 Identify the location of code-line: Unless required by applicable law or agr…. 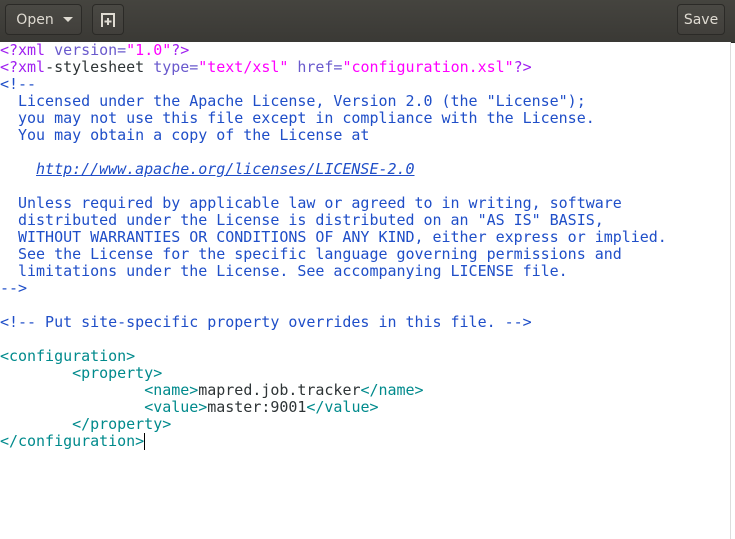
(365, 203).